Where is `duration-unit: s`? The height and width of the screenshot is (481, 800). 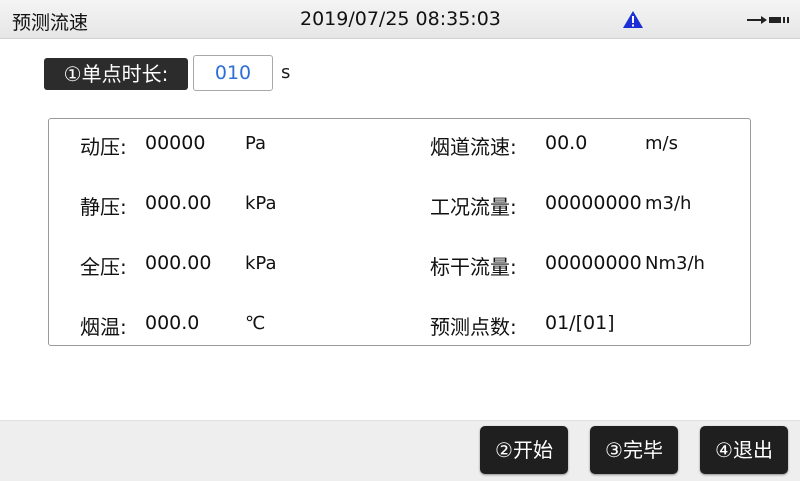
duration-unit: s is located at coordinates (286, 72).